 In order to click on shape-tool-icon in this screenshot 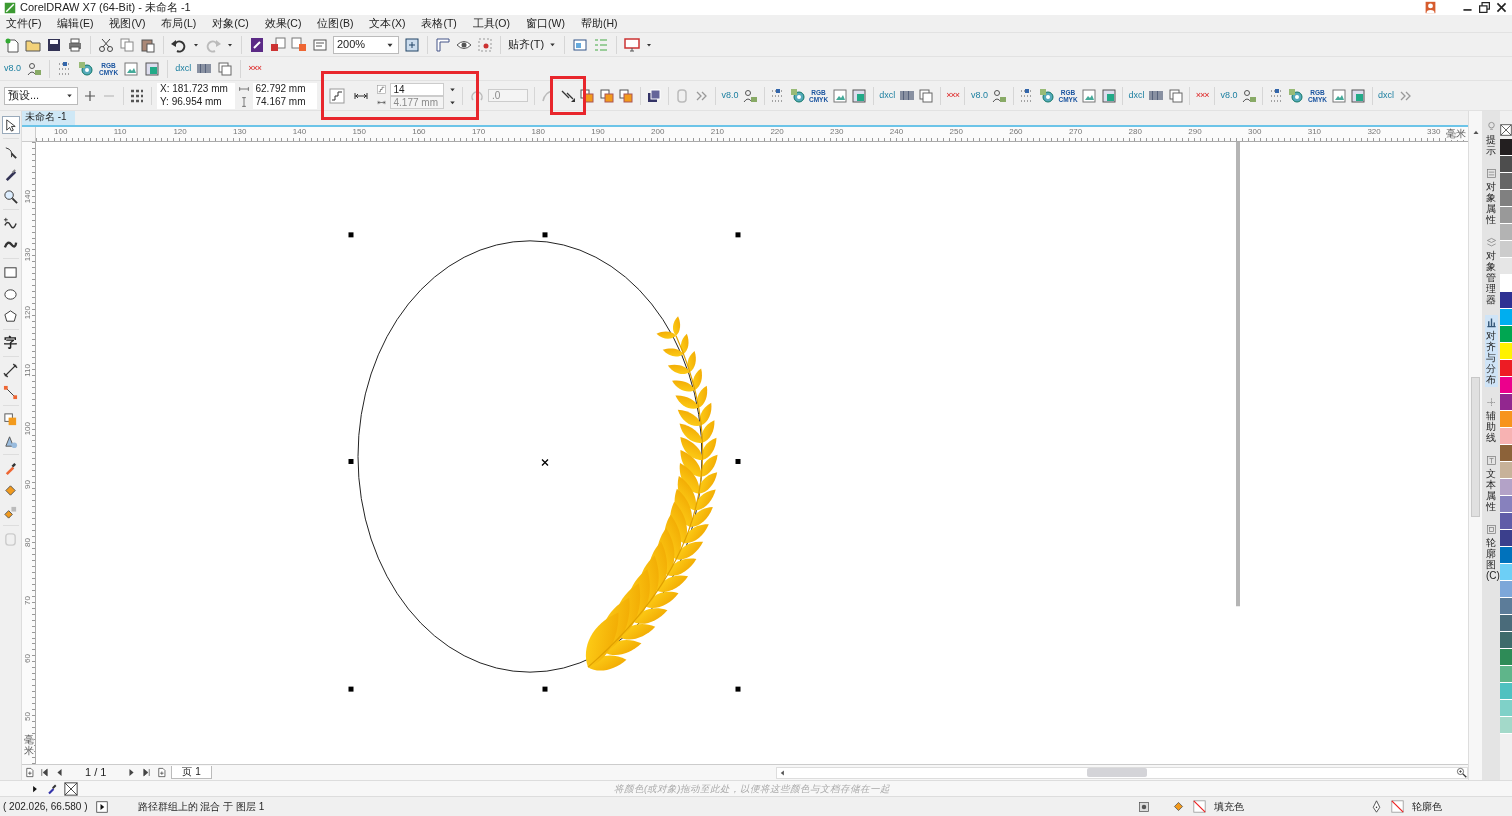, I will do `click(10, 152)`.